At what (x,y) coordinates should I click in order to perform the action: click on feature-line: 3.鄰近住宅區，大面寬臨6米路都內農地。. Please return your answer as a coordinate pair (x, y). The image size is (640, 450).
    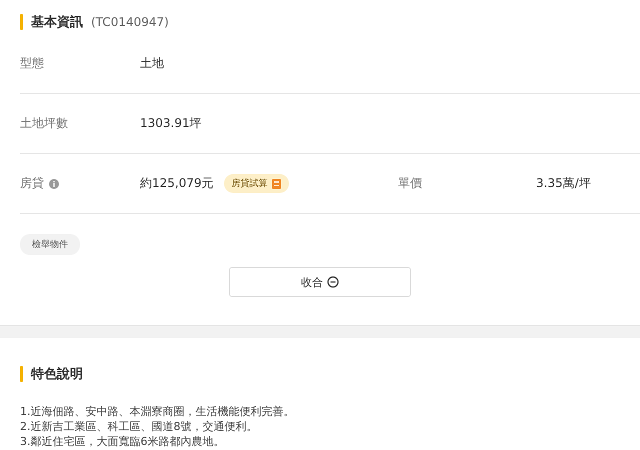
    Looking at the image, I should click on (123, 441).